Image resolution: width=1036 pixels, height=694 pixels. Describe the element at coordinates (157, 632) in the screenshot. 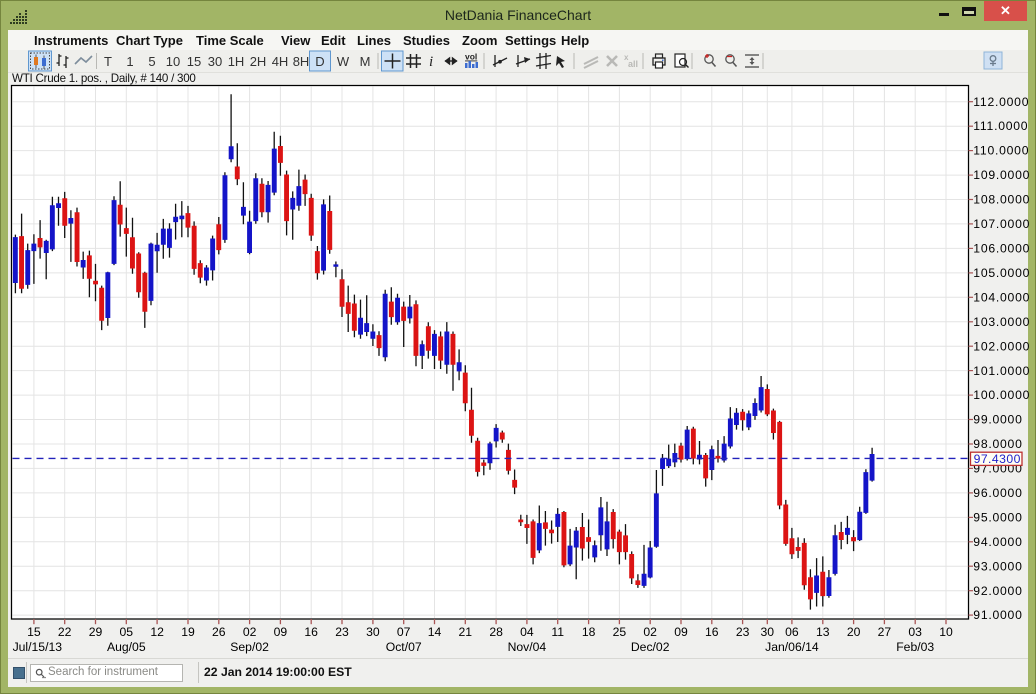

I see `svg-text: 12` at that location.